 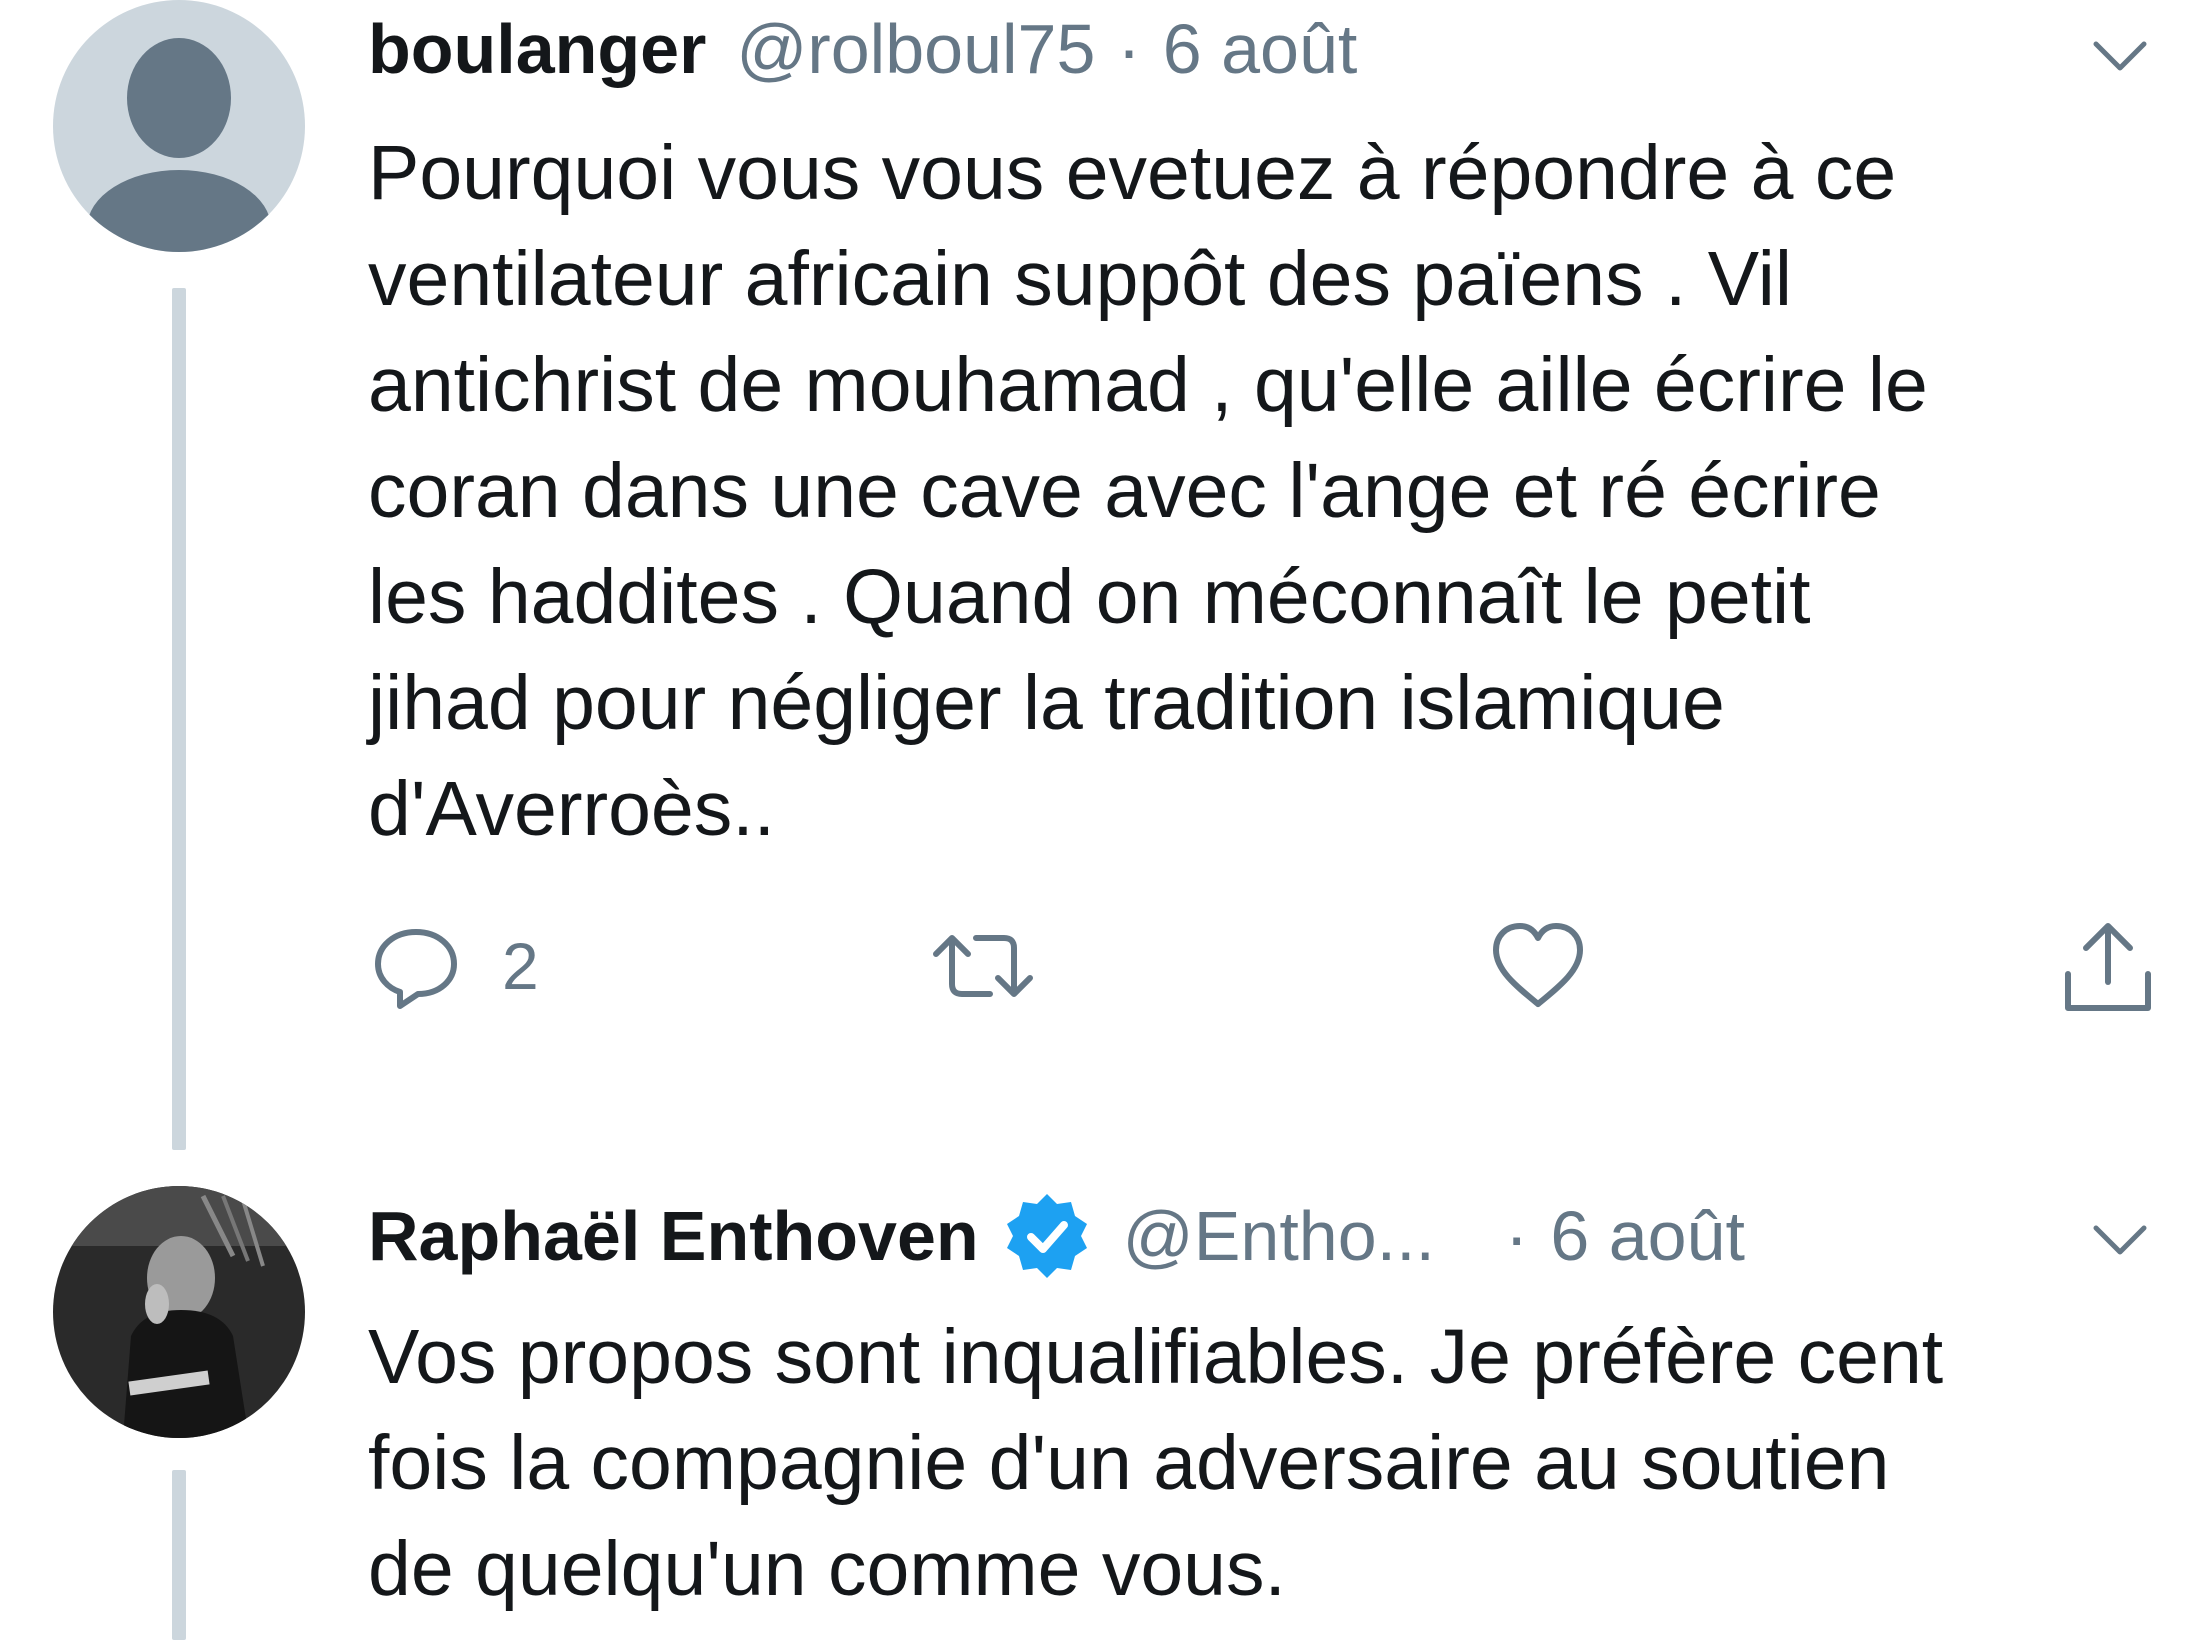 I want to click on default-profile-icon, so click(x=179, y=126).